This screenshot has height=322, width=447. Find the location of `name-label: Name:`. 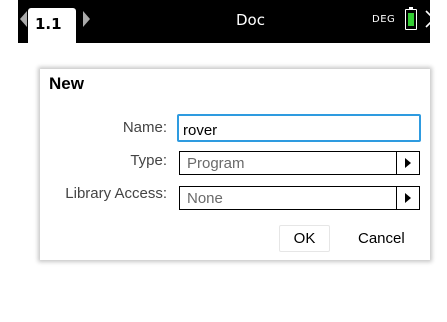

name-label: Name: is located at coordinates (144, 127).